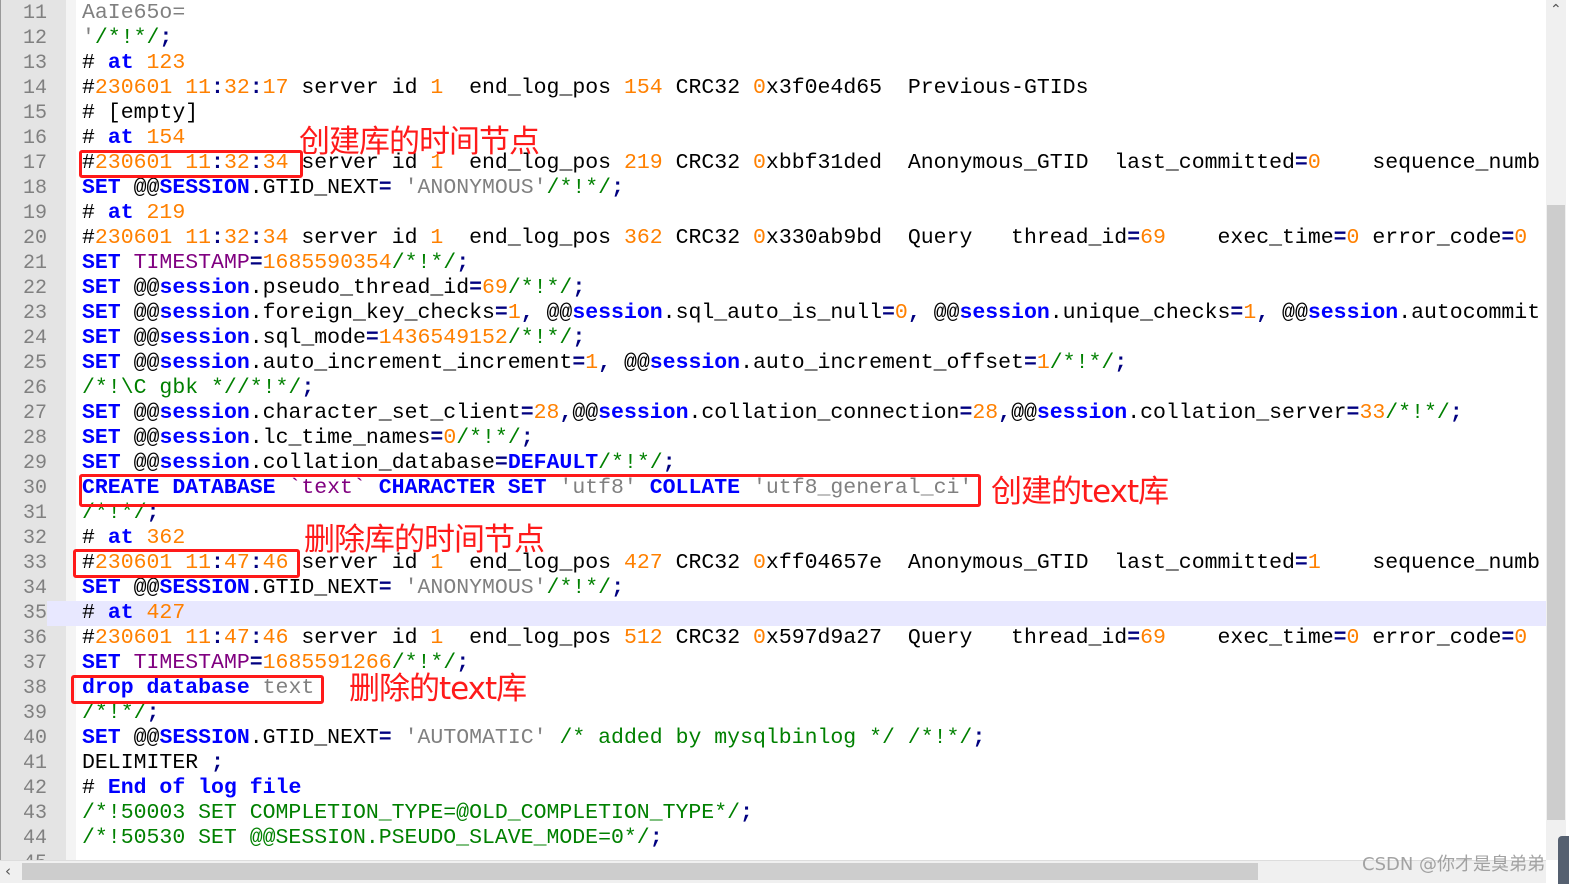 Image resolution: width=1569 pixels, height=884 pixels. I want to click on line-code: /*!*/;, so click(120, 713).